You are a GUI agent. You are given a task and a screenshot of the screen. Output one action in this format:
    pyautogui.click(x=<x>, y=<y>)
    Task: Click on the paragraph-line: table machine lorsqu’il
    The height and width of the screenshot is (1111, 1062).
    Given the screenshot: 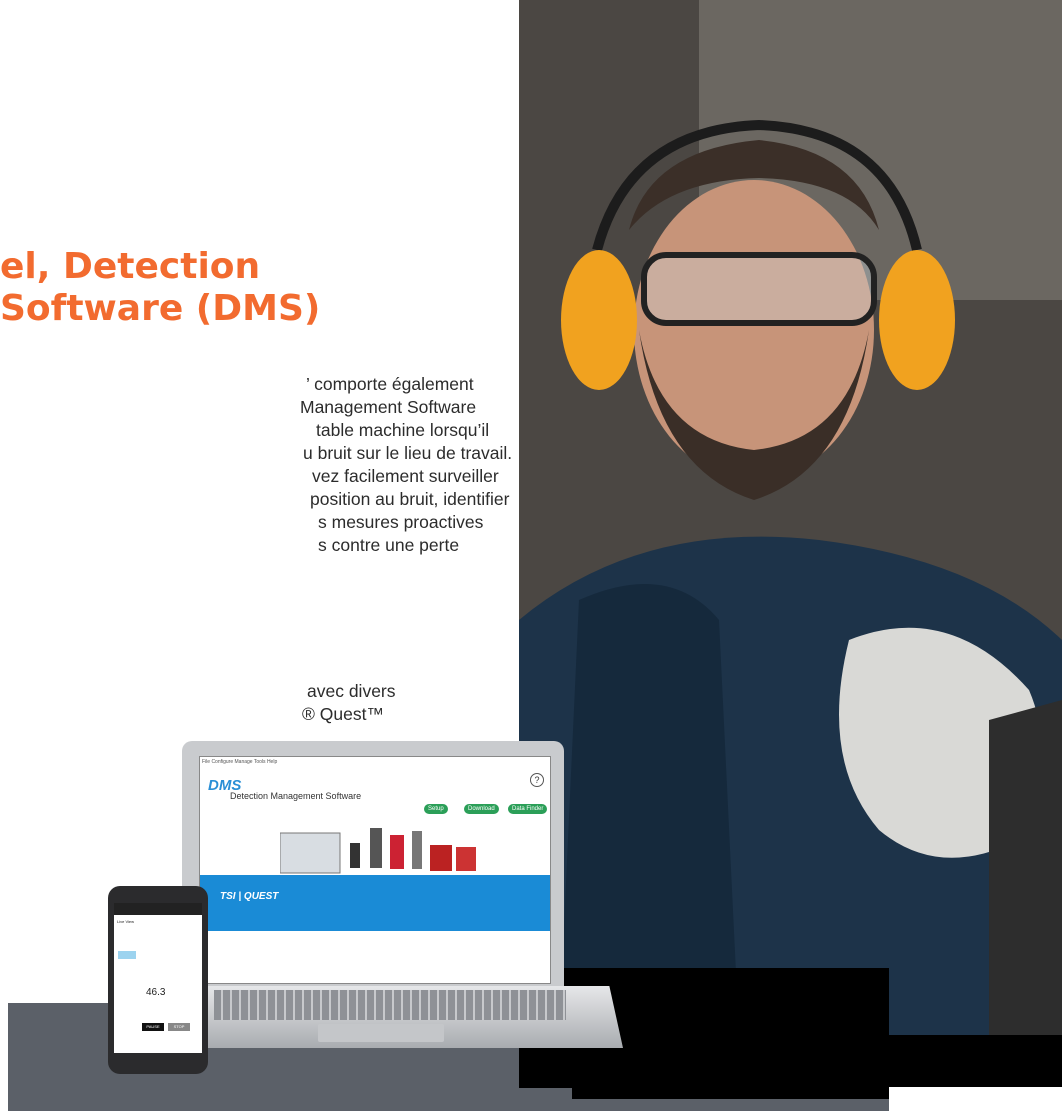 What is the action you would take?
    pyautogui.click(x=403, y=430)
    